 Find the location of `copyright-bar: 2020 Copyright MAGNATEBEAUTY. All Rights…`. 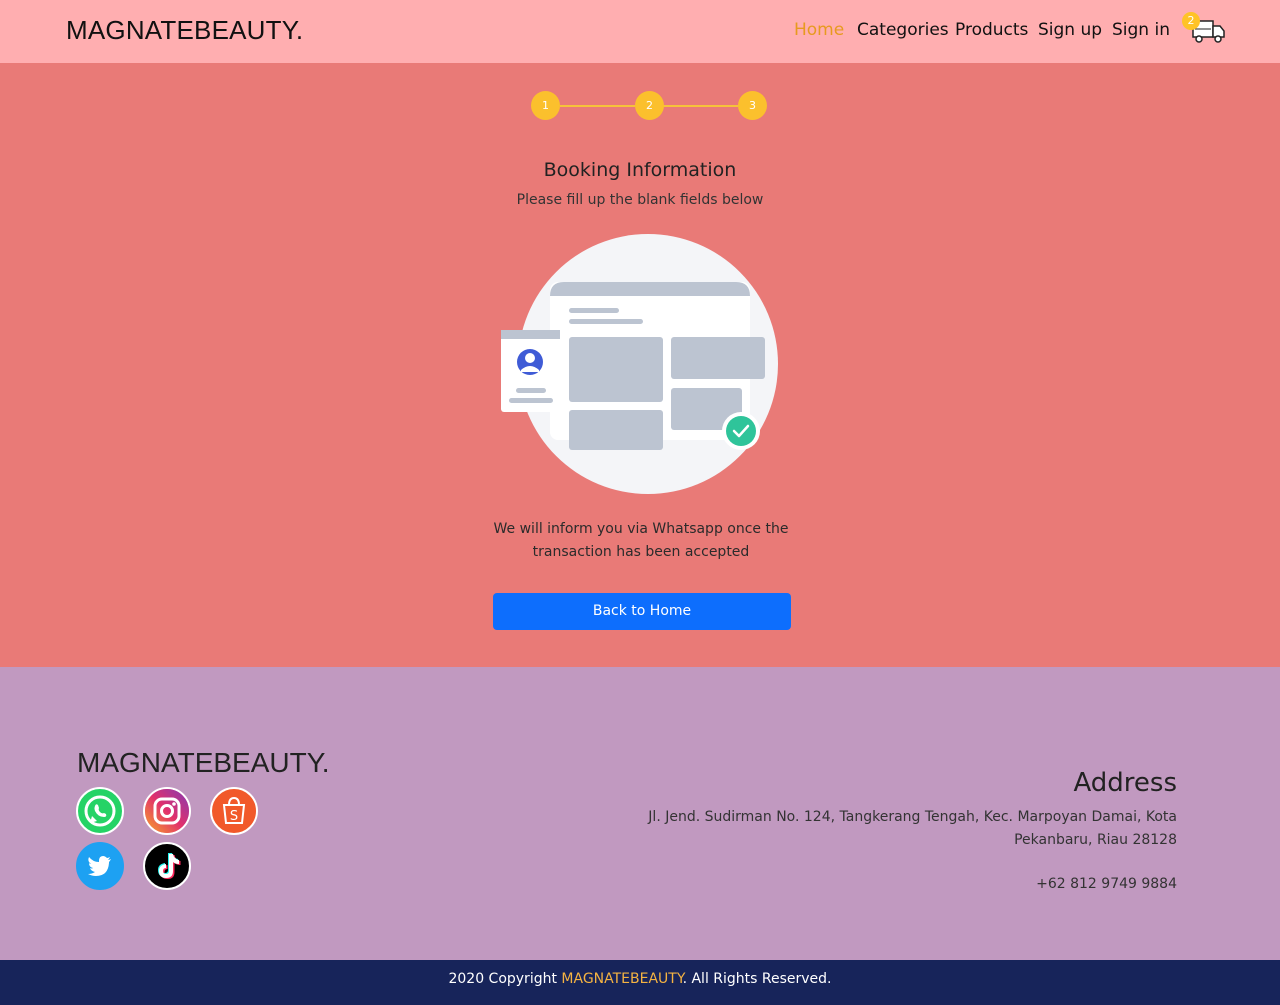

copyright-bar: 2020 Copyright MAGNATEBEAUTY. All Rights… is located at coordinates (640, 982).